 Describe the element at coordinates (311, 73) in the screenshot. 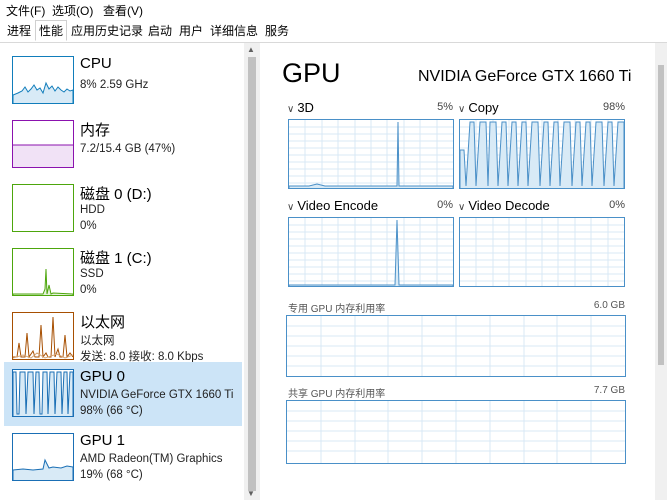

I see `page-title: GPU` at that location.